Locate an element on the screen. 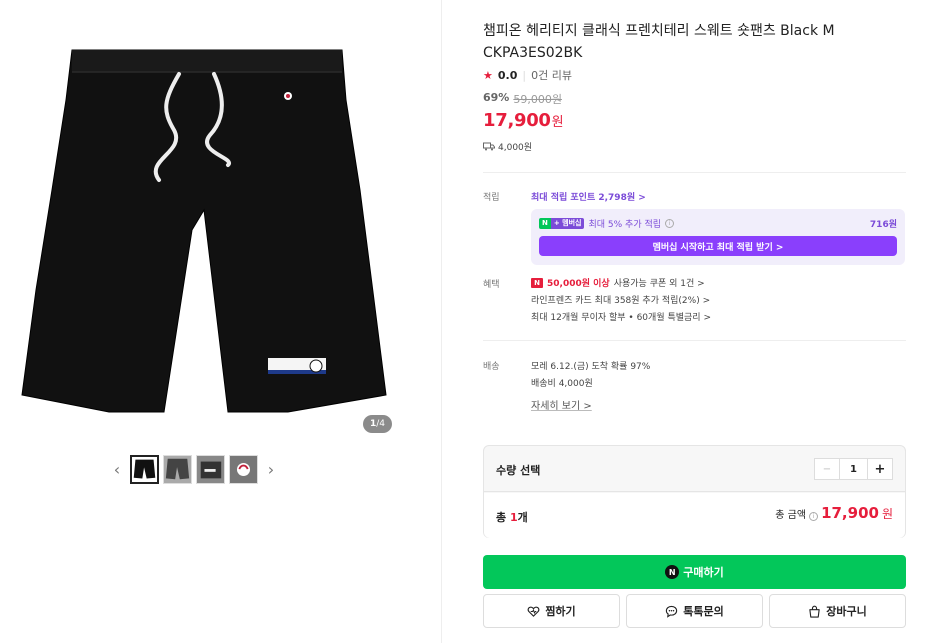 The image size is (929, 643). membership-text: 최대 5% 추가 적립 is located at coordinates (625, 225).